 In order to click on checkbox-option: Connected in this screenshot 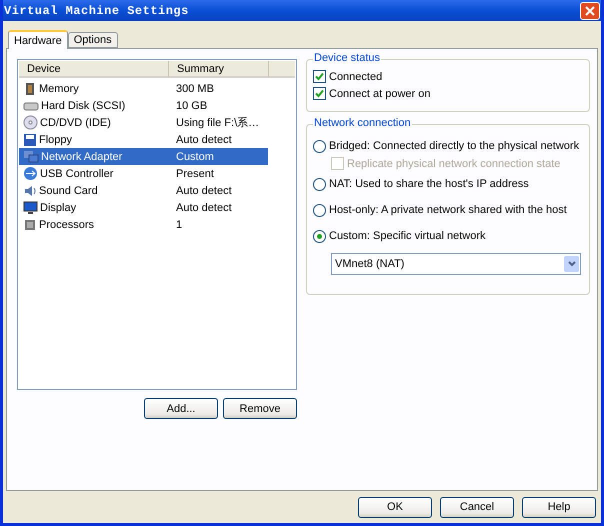, I will do `click(448, 76)`.